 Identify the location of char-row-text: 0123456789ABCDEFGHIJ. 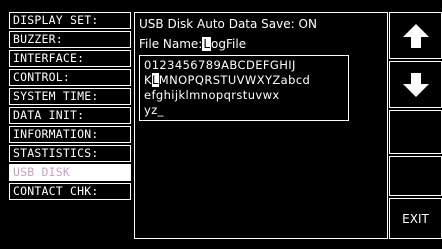
(220, 65).